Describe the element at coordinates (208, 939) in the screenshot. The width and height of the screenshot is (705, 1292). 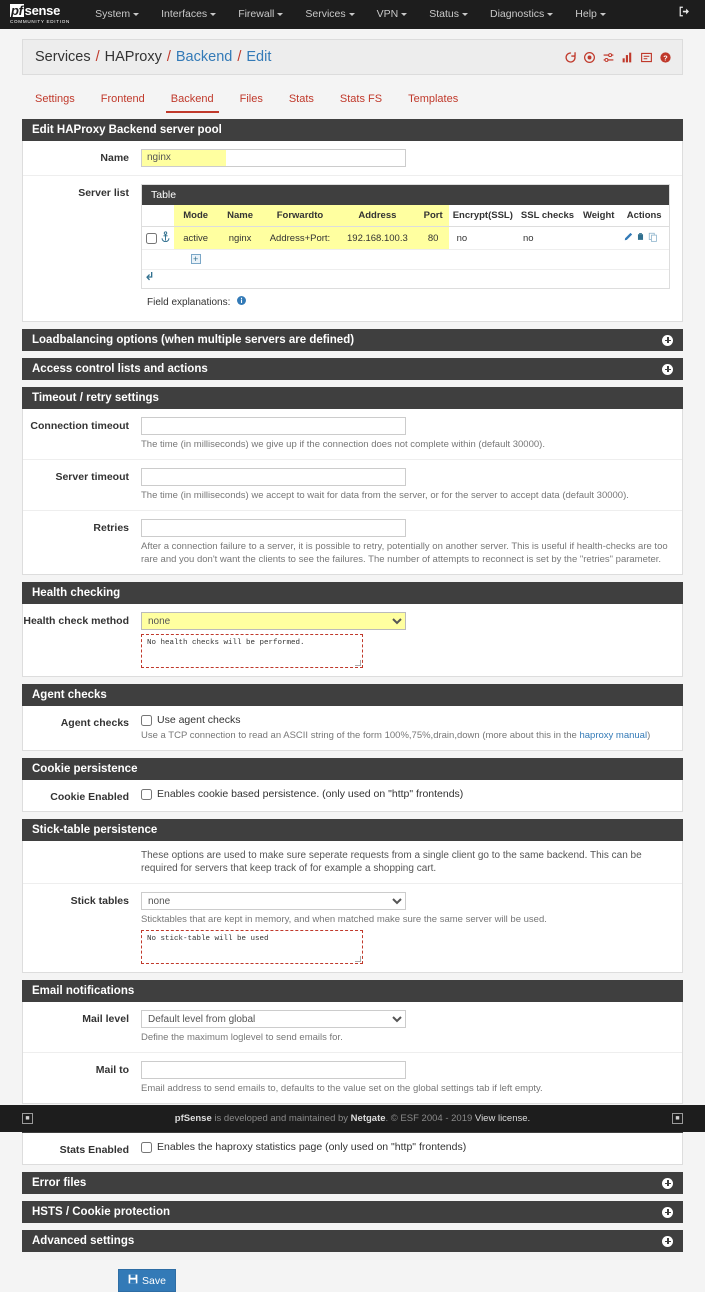
I see `sticktable-note-text: No stick-table will be used` at that location.